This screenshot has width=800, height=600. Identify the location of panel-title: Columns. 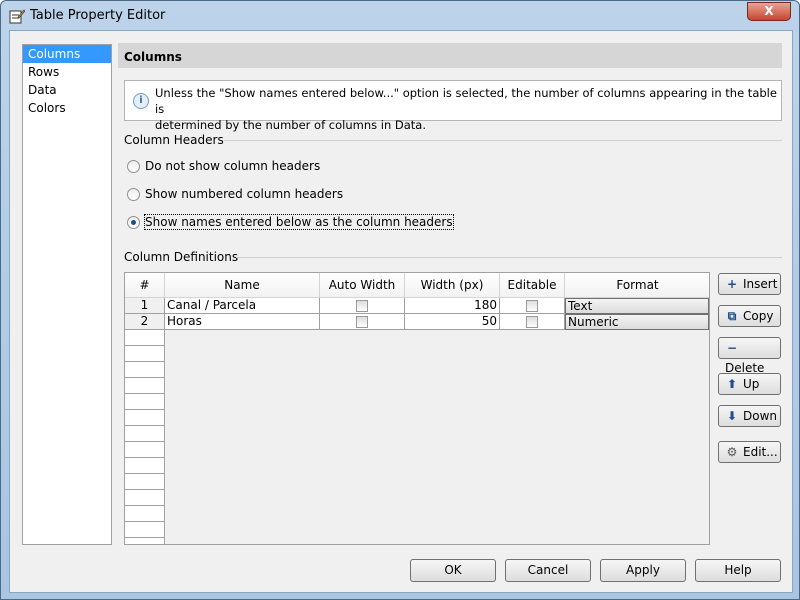
(450, 55).